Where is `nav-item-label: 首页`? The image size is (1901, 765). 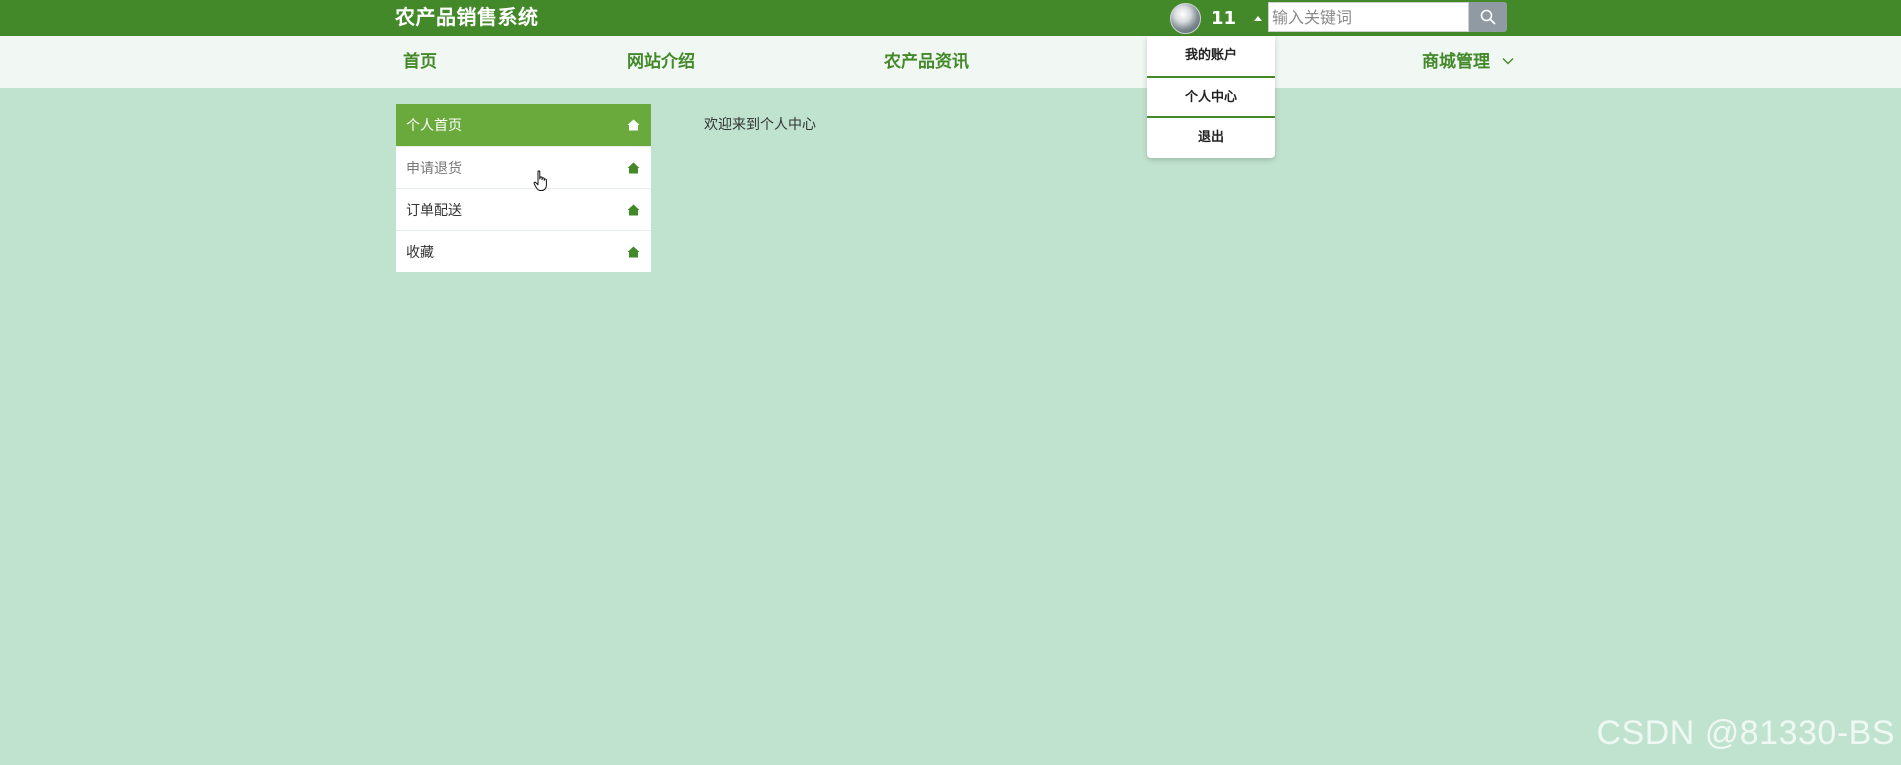 nav-item-label: 首页 is located at coordinates (420, 62).